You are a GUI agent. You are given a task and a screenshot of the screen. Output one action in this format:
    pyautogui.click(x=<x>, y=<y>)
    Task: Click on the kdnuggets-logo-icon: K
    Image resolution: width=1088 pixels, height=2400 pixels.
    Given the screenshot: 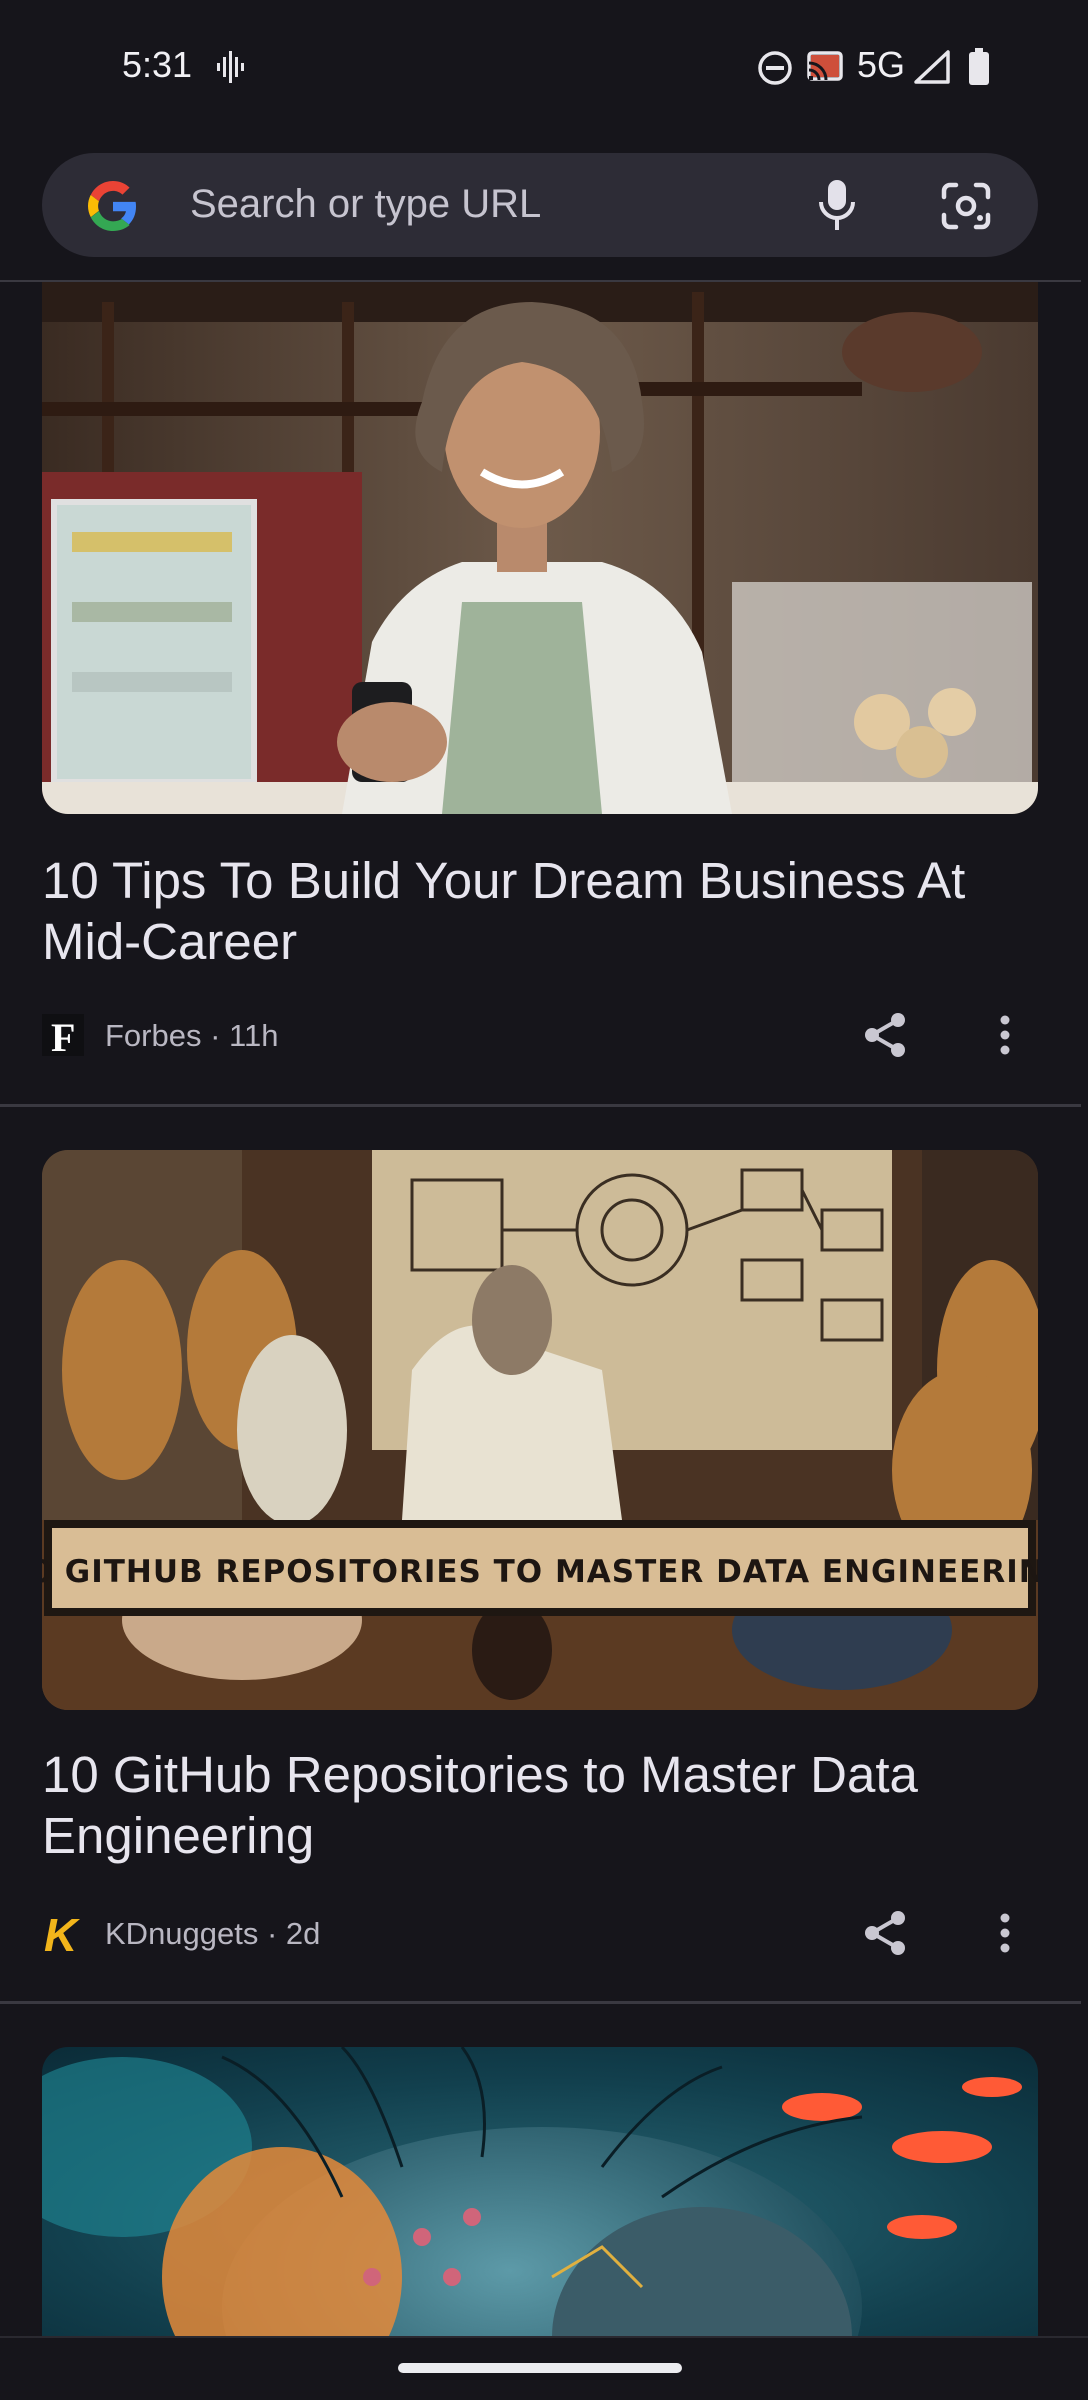 What is the action you would take?
    pyautogui.click(x=61, y=1935)
    